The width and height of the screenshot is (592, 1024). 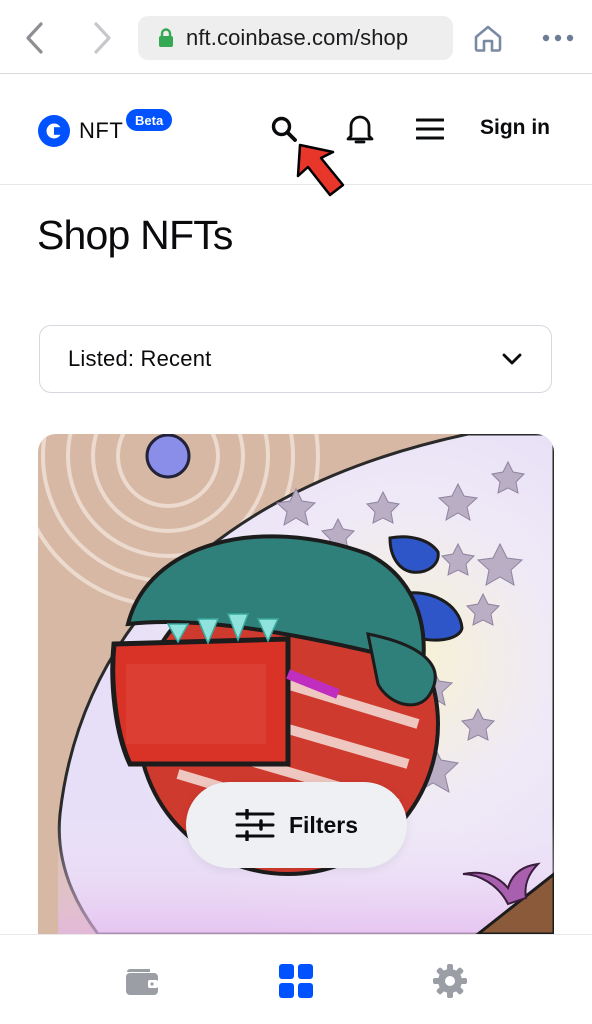 I want to click on bottom-navigation, so click(x=296, y=979).